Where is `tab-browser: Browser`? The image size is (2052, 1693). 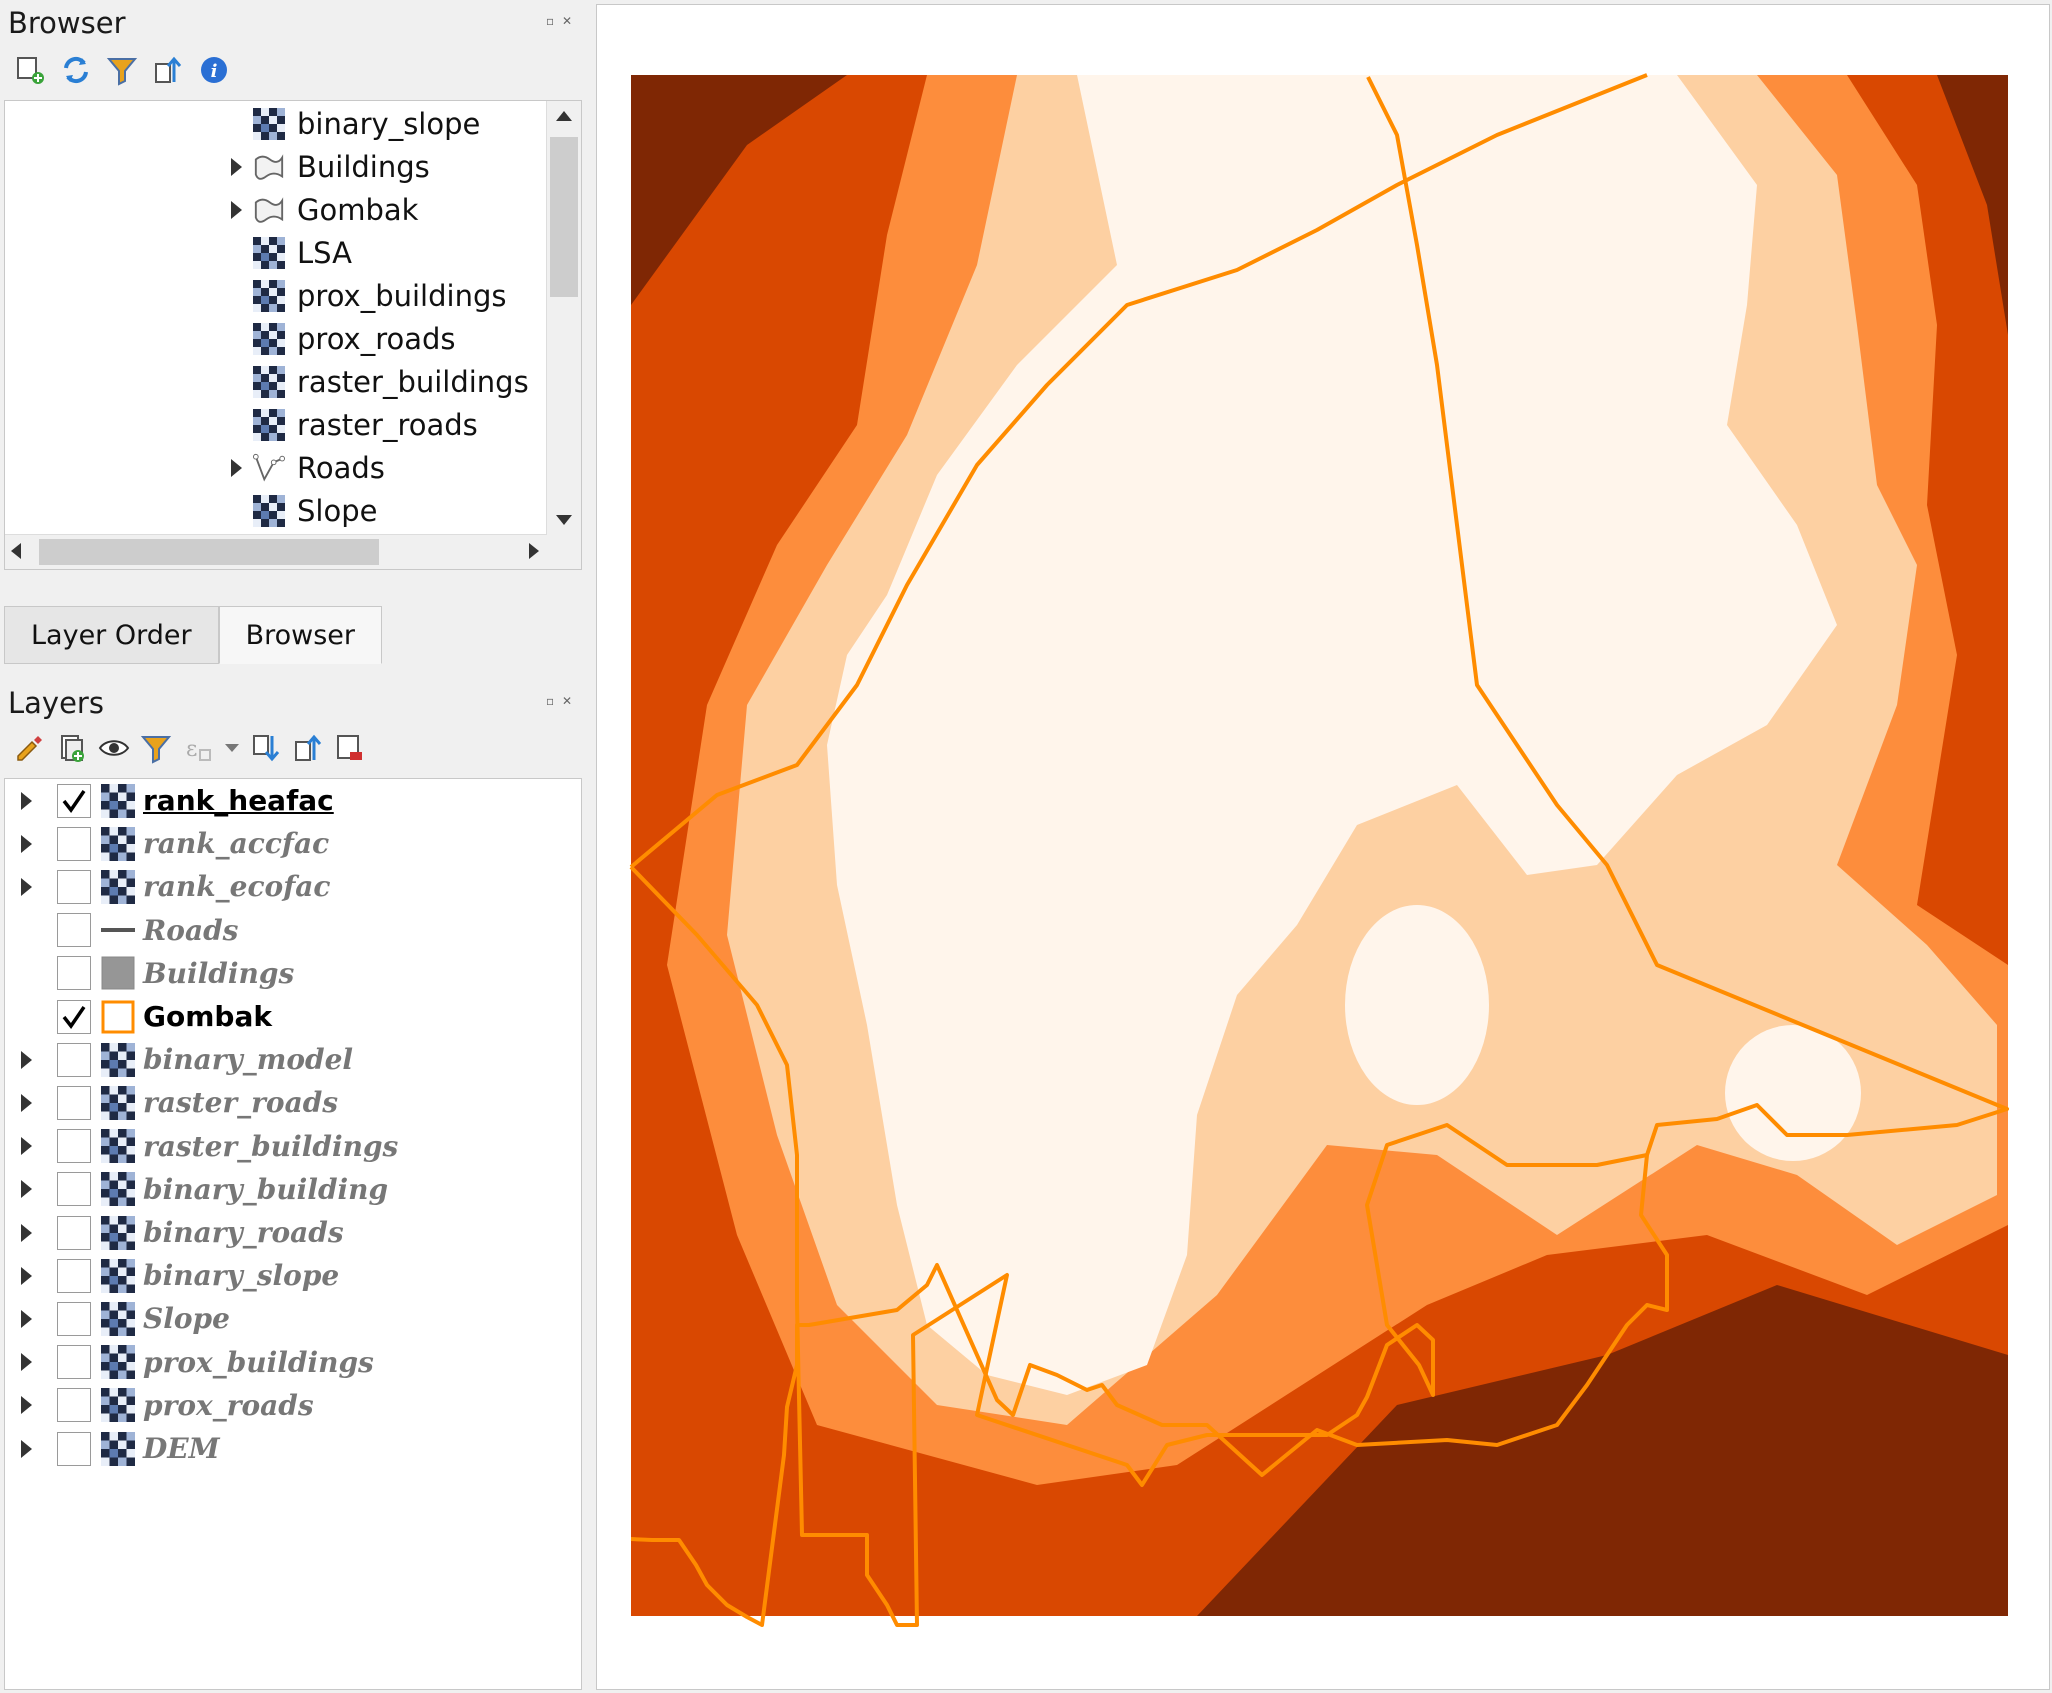
tab-browser: Browser is located at coordinates (300, 635).